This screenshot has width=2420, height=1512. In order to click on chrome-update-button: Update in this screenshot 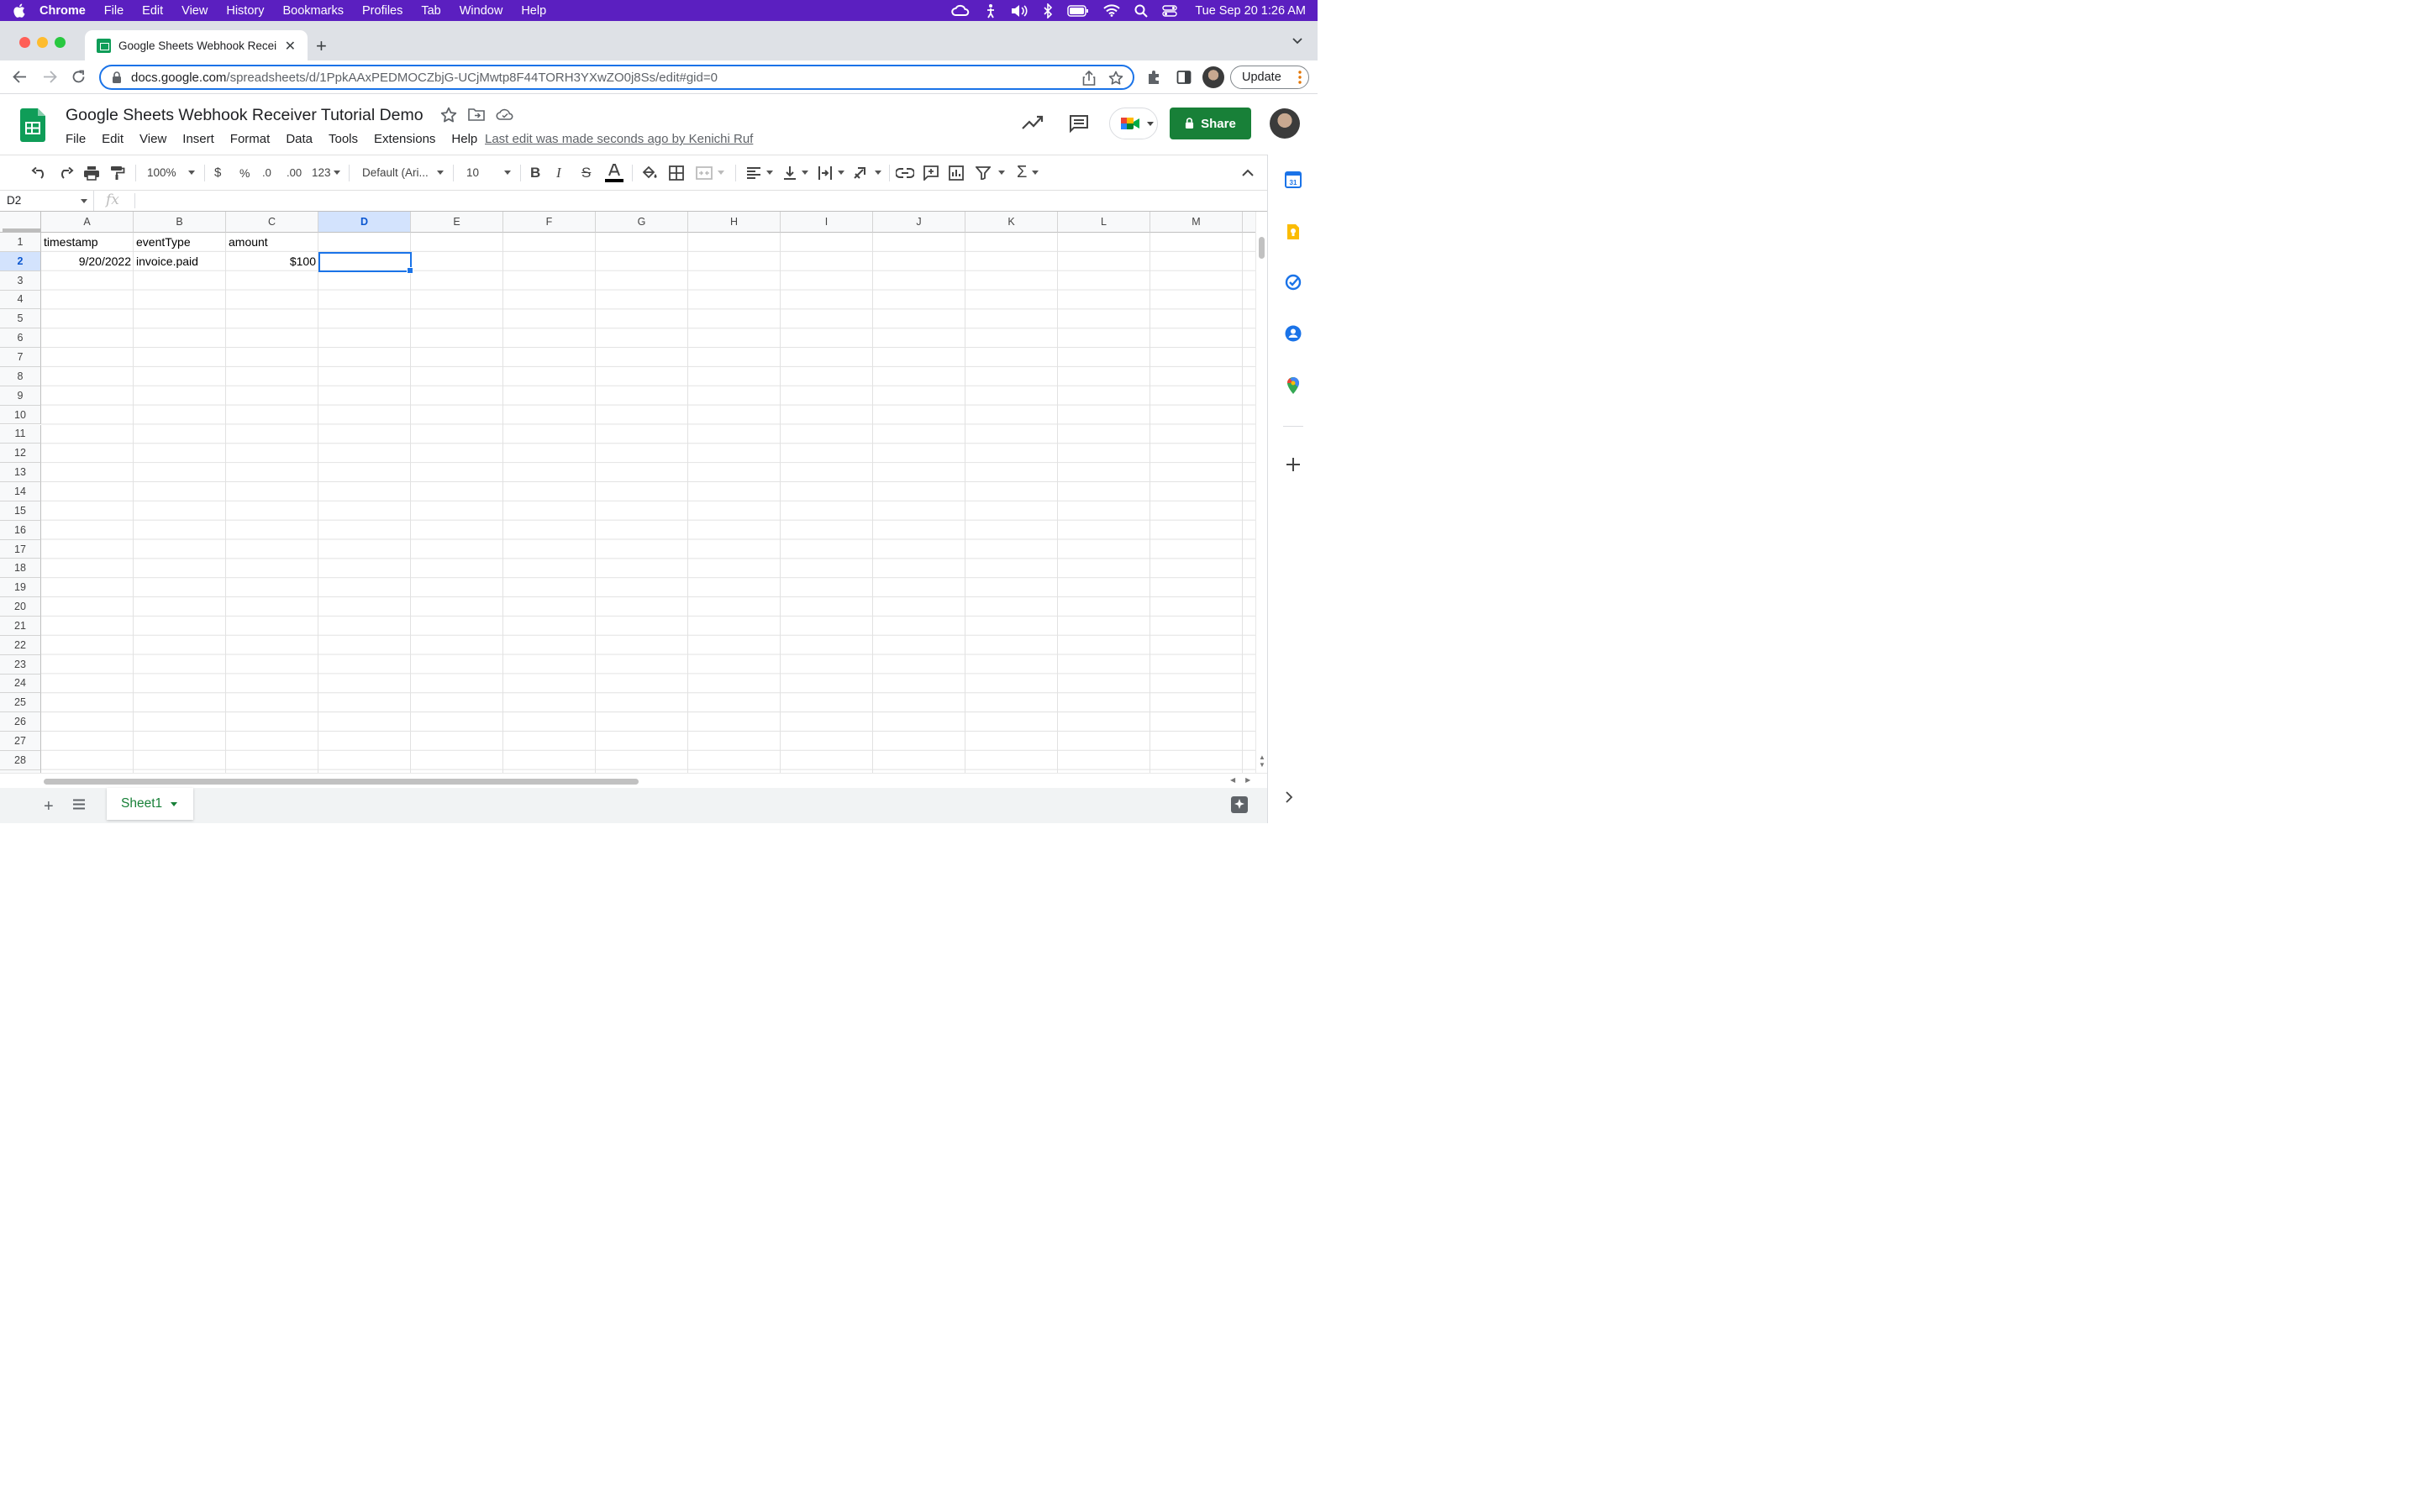, I will do `click(1269, 77)`.